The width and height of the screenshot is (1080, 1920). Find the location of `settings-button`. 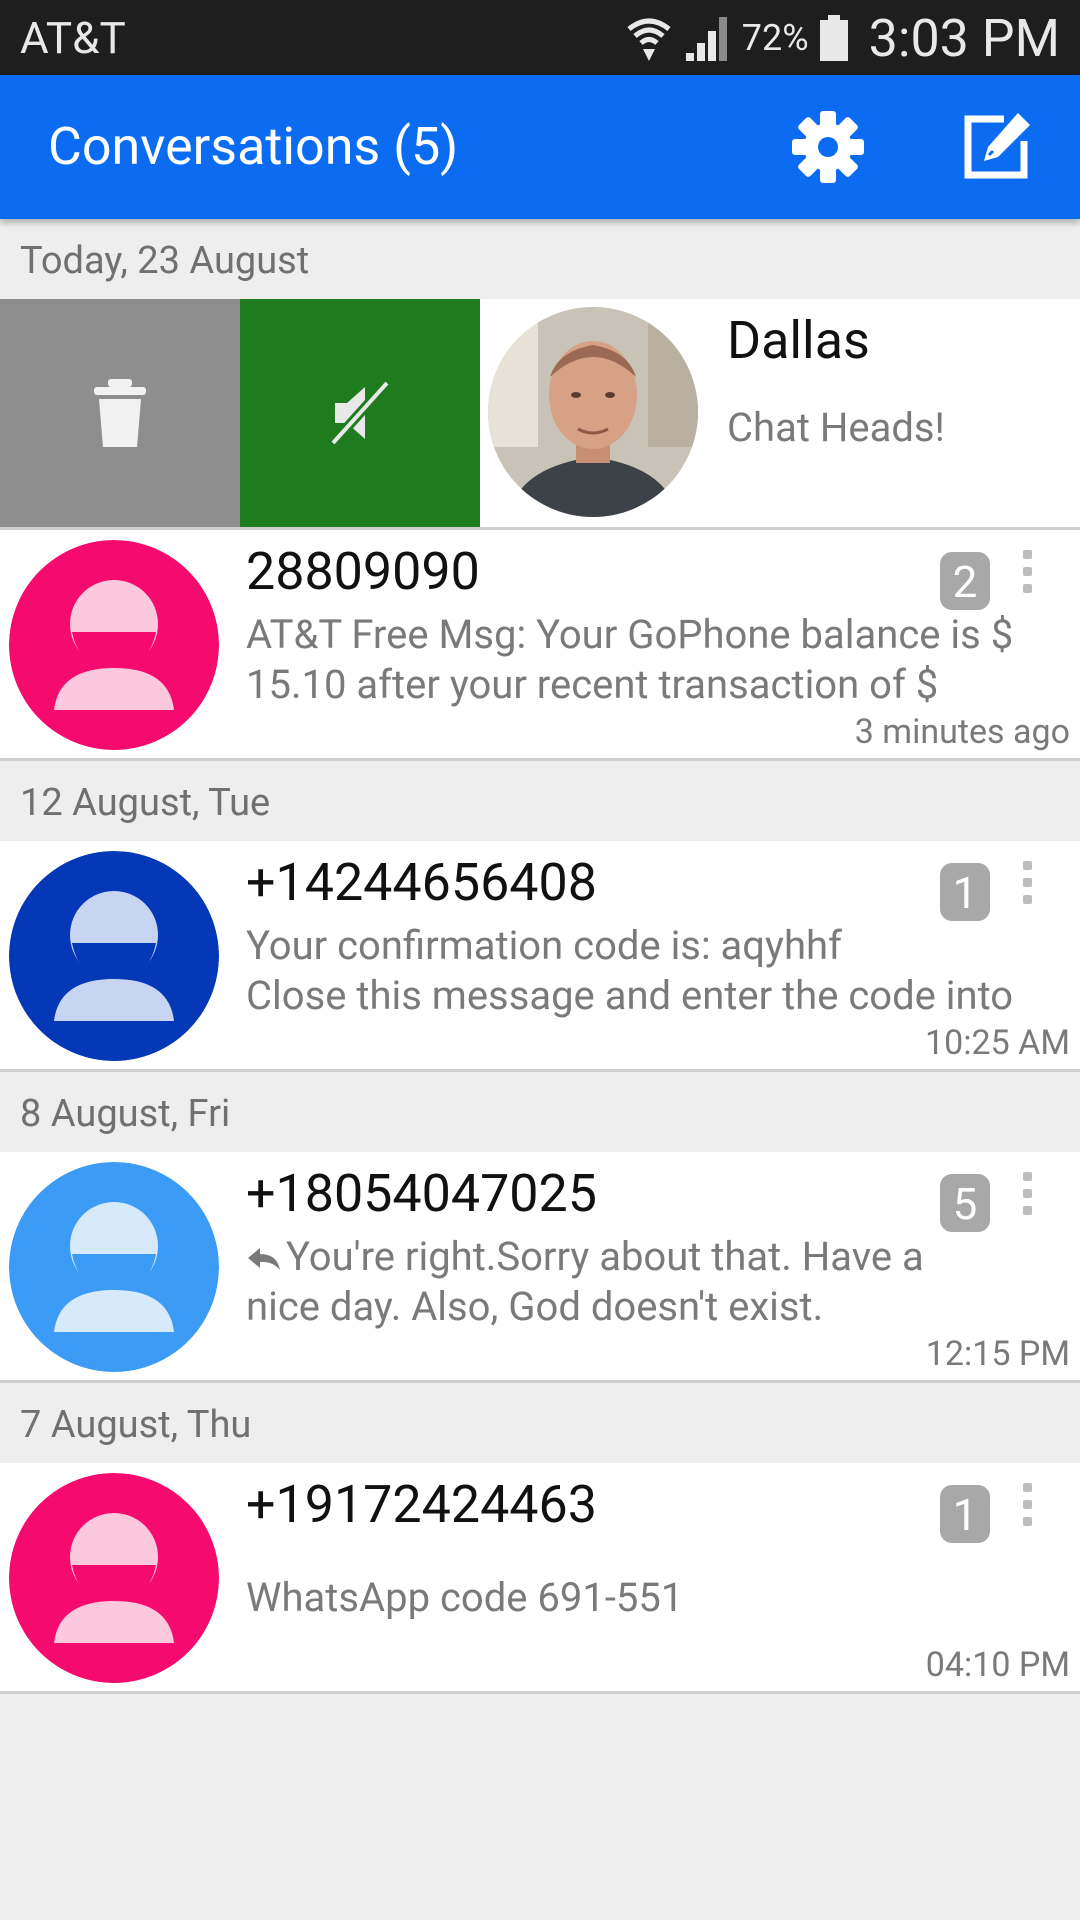

settings-button is located at coordinates (828, 147).